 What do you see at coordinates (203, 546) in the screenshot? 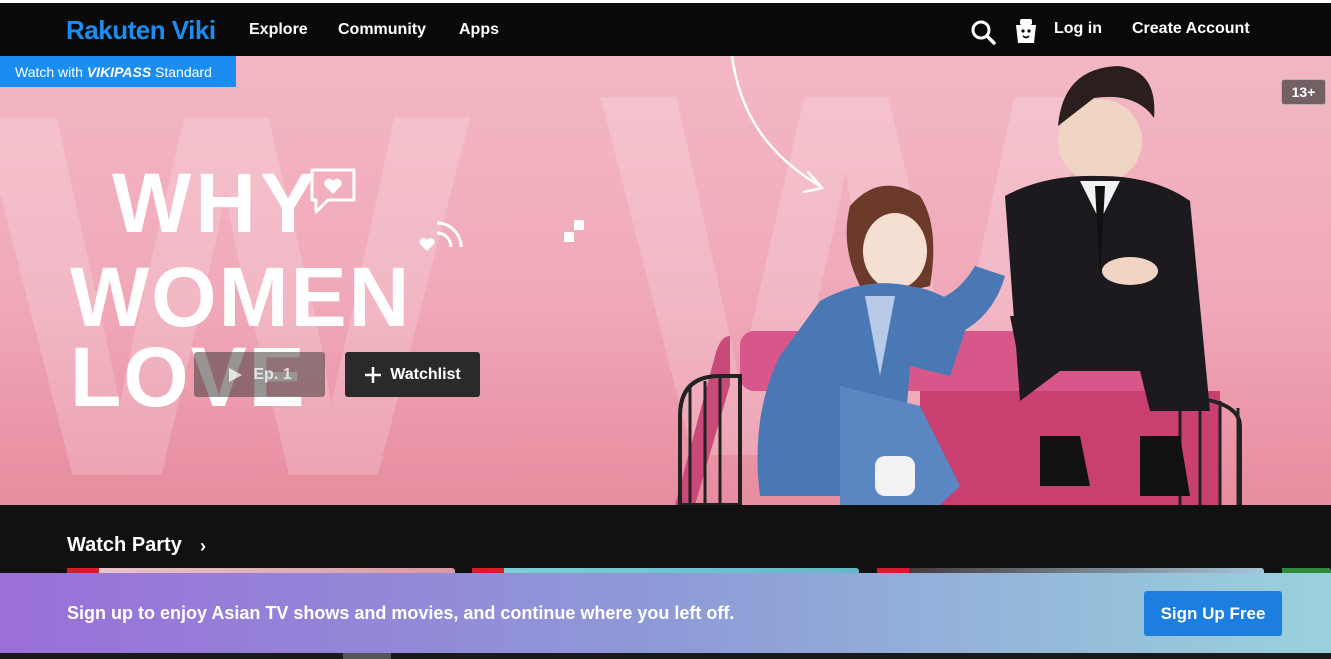
I see `chevron-right-icon: ›` at bounding box center [203, 546].